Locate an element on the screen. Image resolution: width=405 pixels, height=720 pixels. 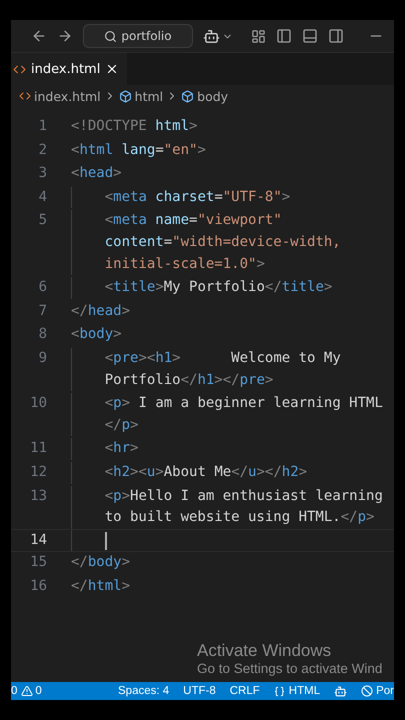
line-number: 11 is located at coordinates (38, 448).